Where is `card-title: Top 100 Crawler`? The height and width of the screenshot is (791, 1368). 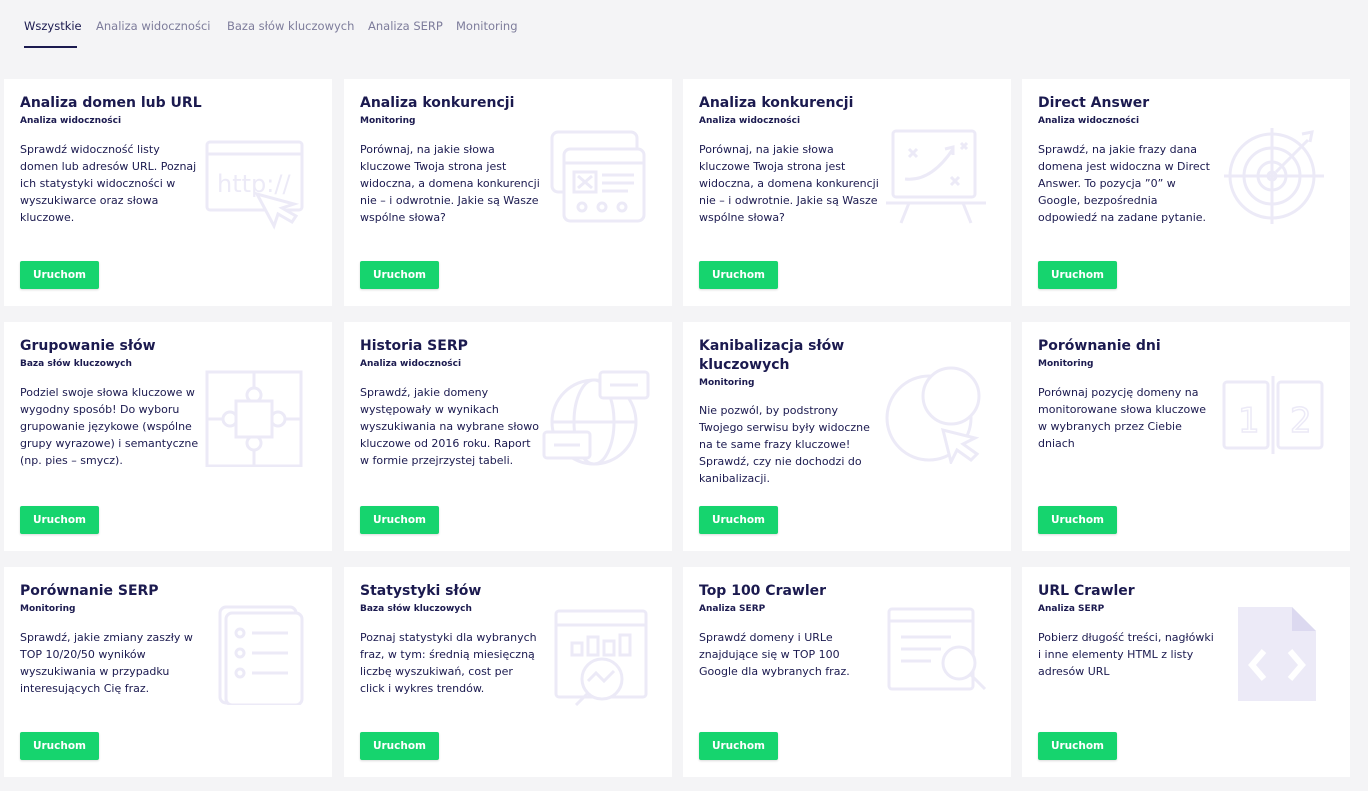 card-title: Top 100 Crawler is located at coordinates (763, 591).